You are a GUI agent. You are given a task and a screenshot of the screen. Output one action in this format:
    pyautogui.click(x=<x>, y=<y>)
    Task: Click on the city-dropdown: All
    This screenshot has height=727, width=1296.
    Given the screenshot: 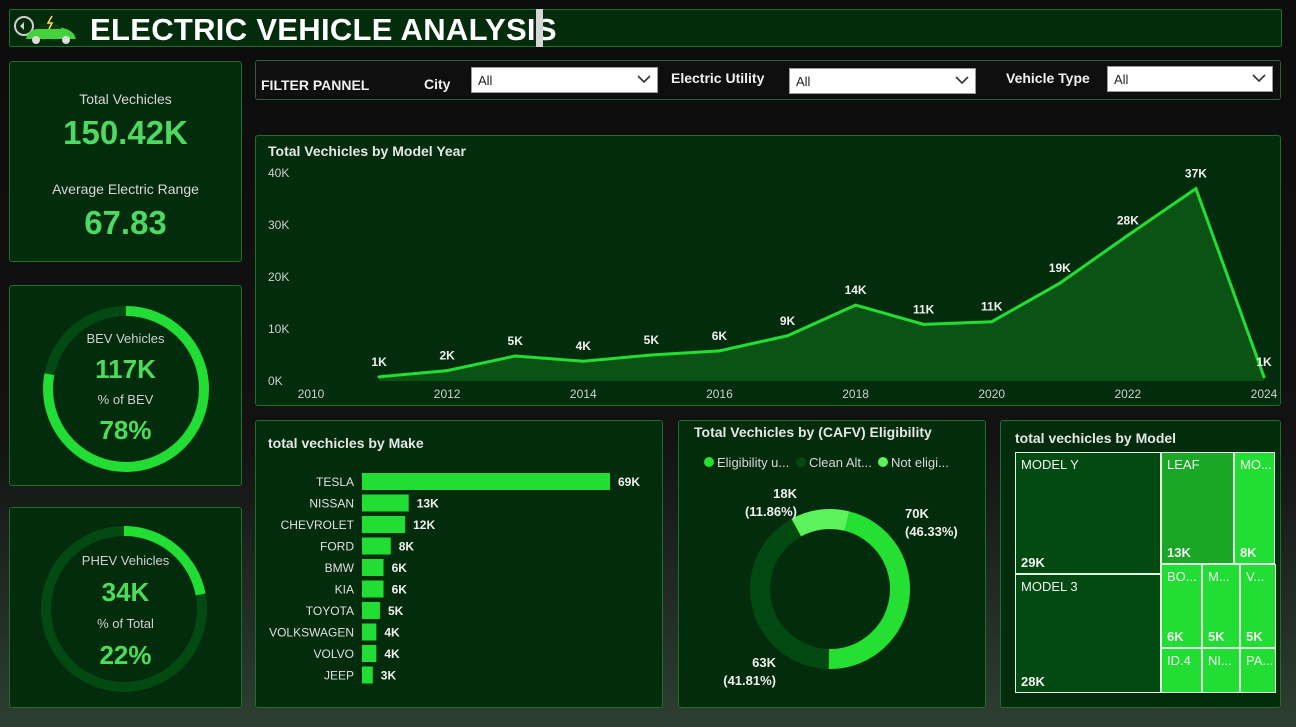 What is the action you would take?
    pyautogui.click(x=564, y=80)
    